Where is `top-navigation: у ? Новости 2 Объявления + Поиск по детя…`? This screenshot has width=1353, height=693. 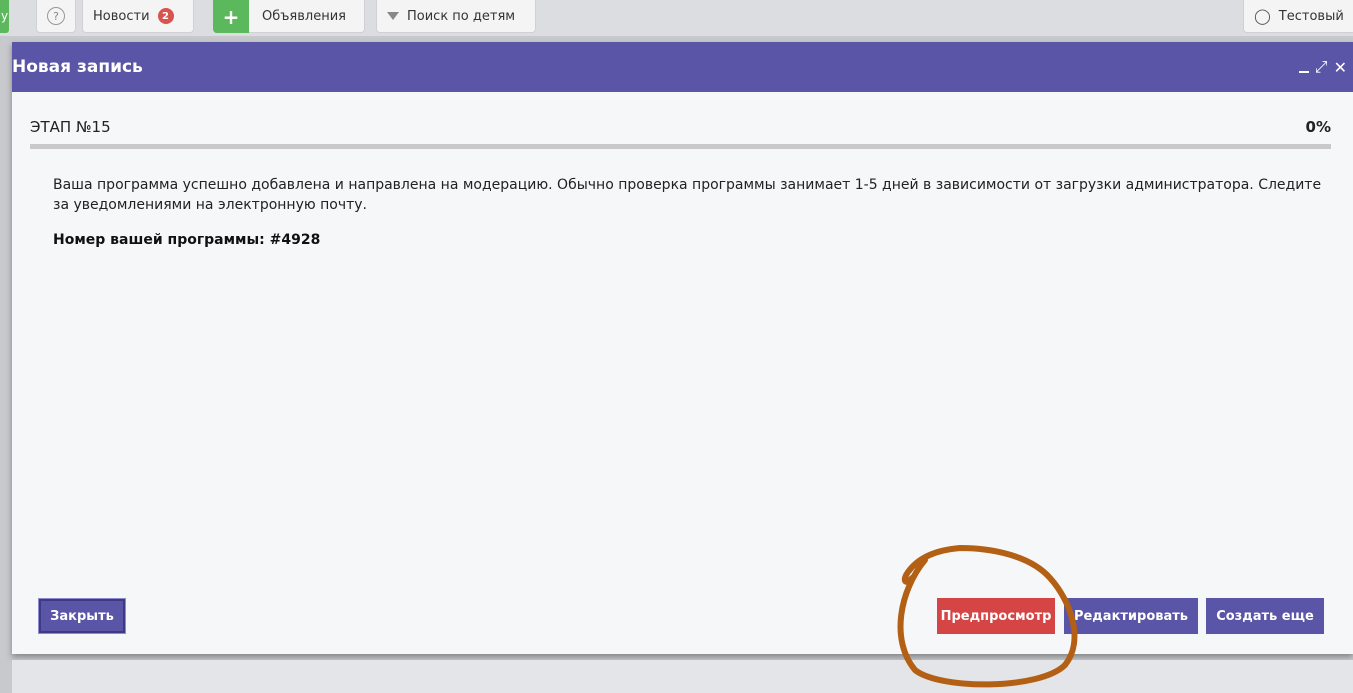
top-navigation: у ? Новости 2 Объявления + Поиск по детя… is located at coordinates (676, 18).